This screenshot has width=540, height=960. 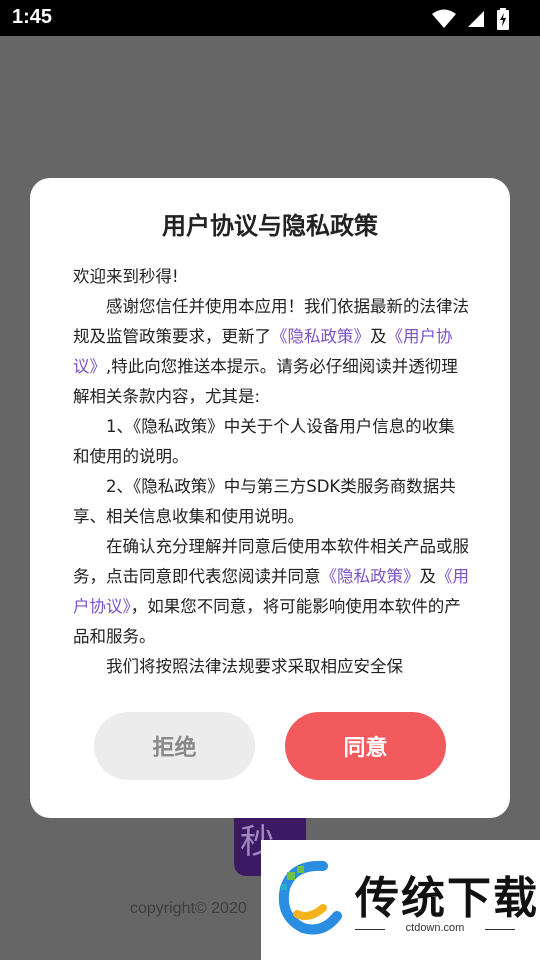 What do you see at coordinates (447, 898) in the screenshot?
I see `watermark-brand: 传统下载` at bounding box center [447, 898].